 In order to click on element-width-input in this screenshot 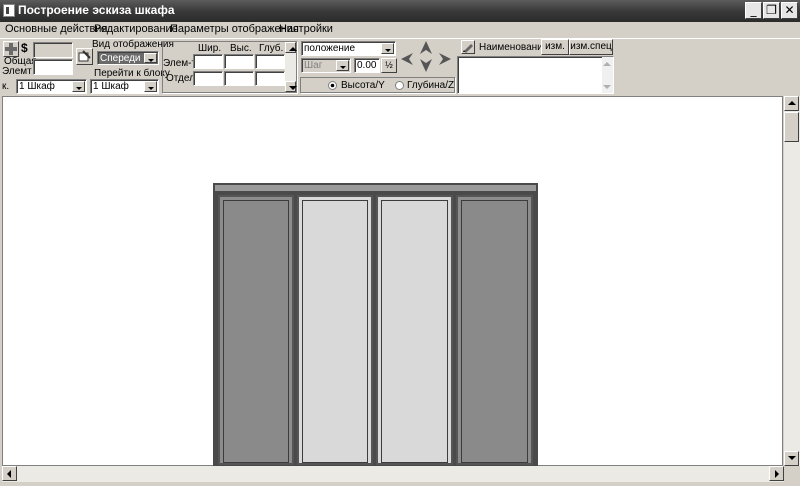, I will do `click(208, 61)`.